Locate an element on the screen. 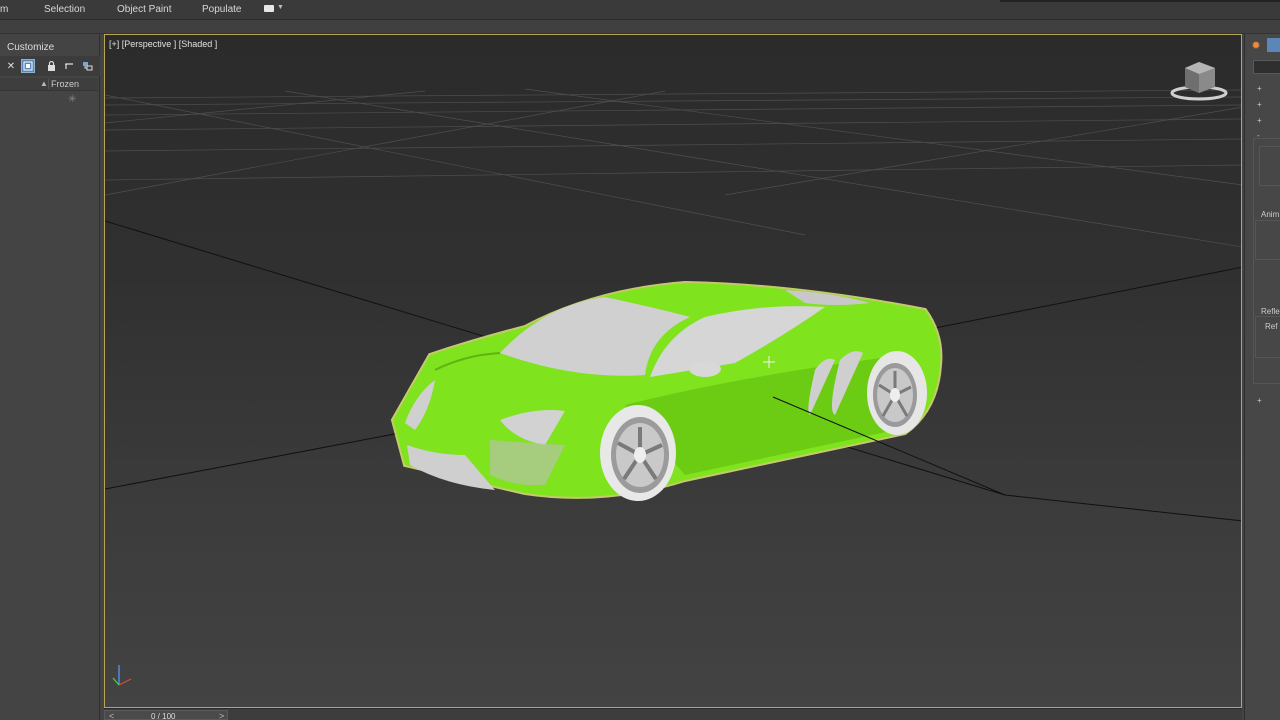  frozen-column-label: Frozen is located at coordinates (63, 84).